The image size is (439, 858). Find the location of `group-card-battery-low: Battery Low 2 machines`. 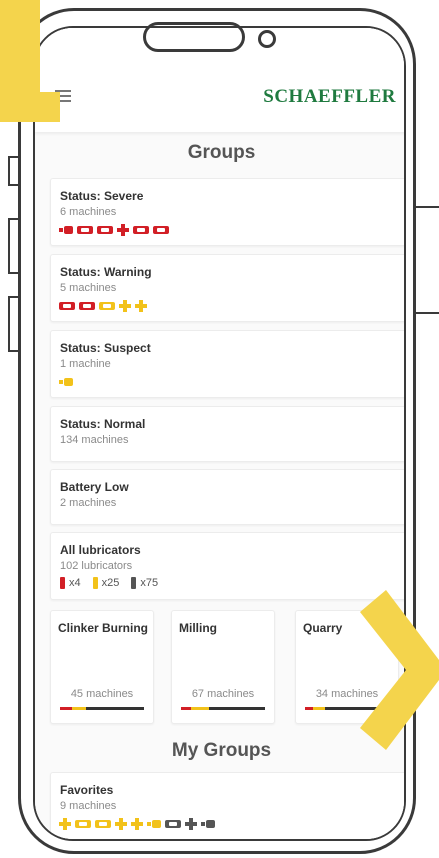

group-card-battery-low: Battery Low 2 machines is located at coordinates (227, 497).